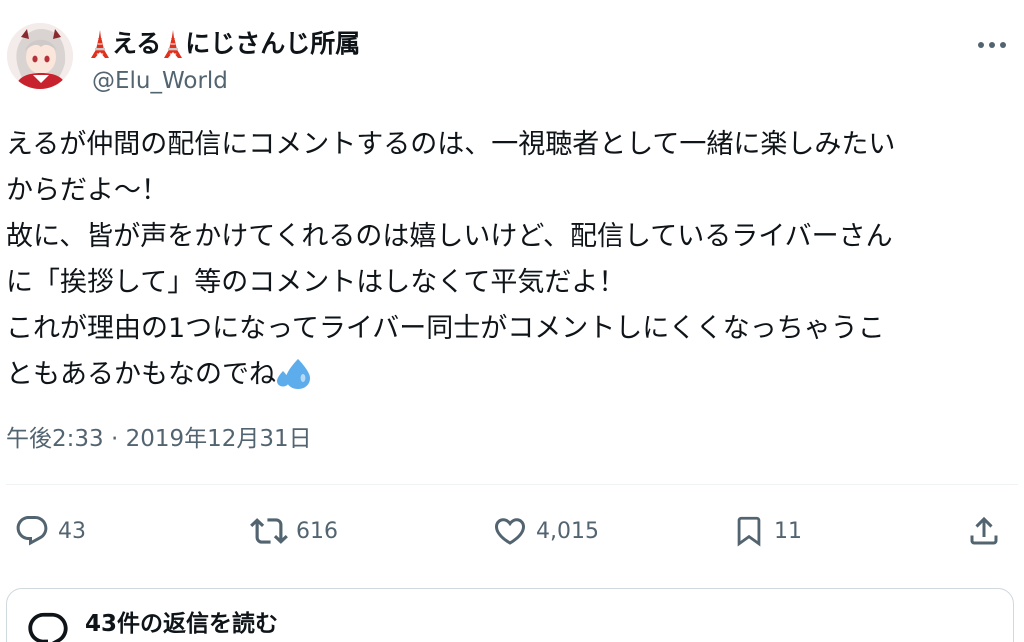 The width and height of the screenshot is (1024, 642). I want to click on reply-button: 43, so click(50, 531).